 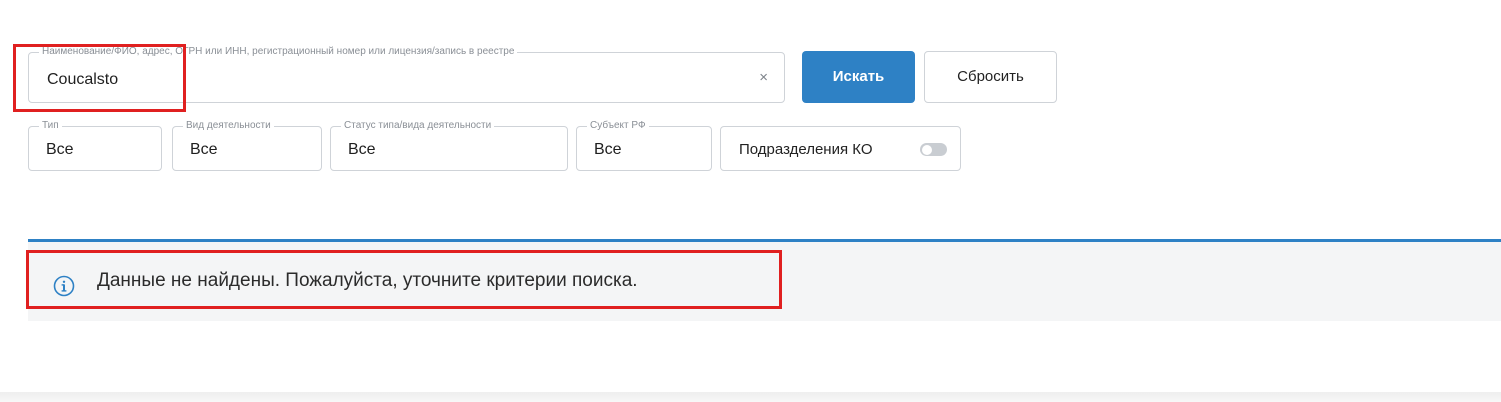 What do you see at coordinates (750, 397) in the screenshot?
I see `bottom-divider` at bounding box center [750, 397].